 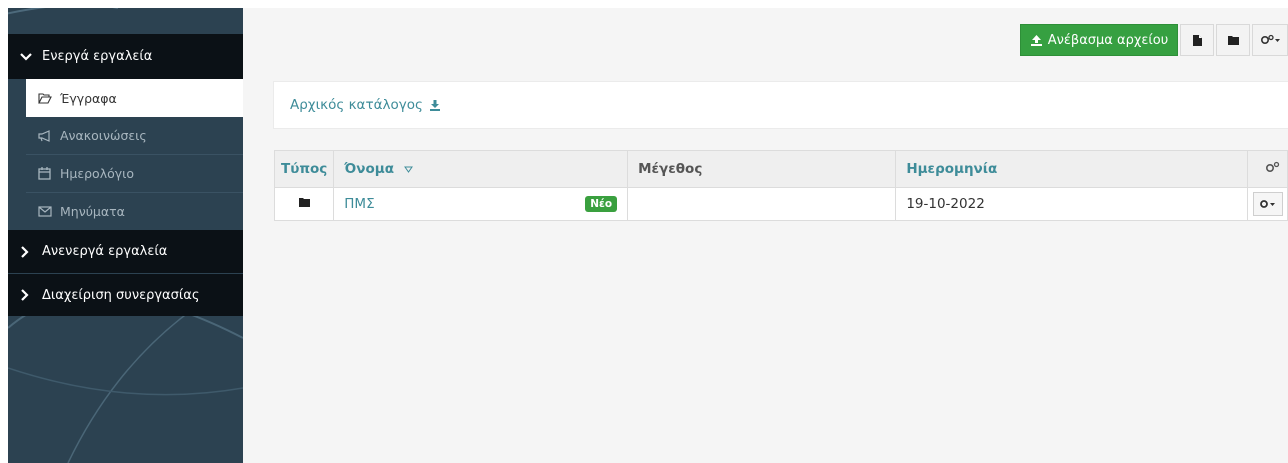 I want to click on table-header-row: Τύπος Όνομα Μέγεθος Ημερομηνία, so click(x=780, y=169).